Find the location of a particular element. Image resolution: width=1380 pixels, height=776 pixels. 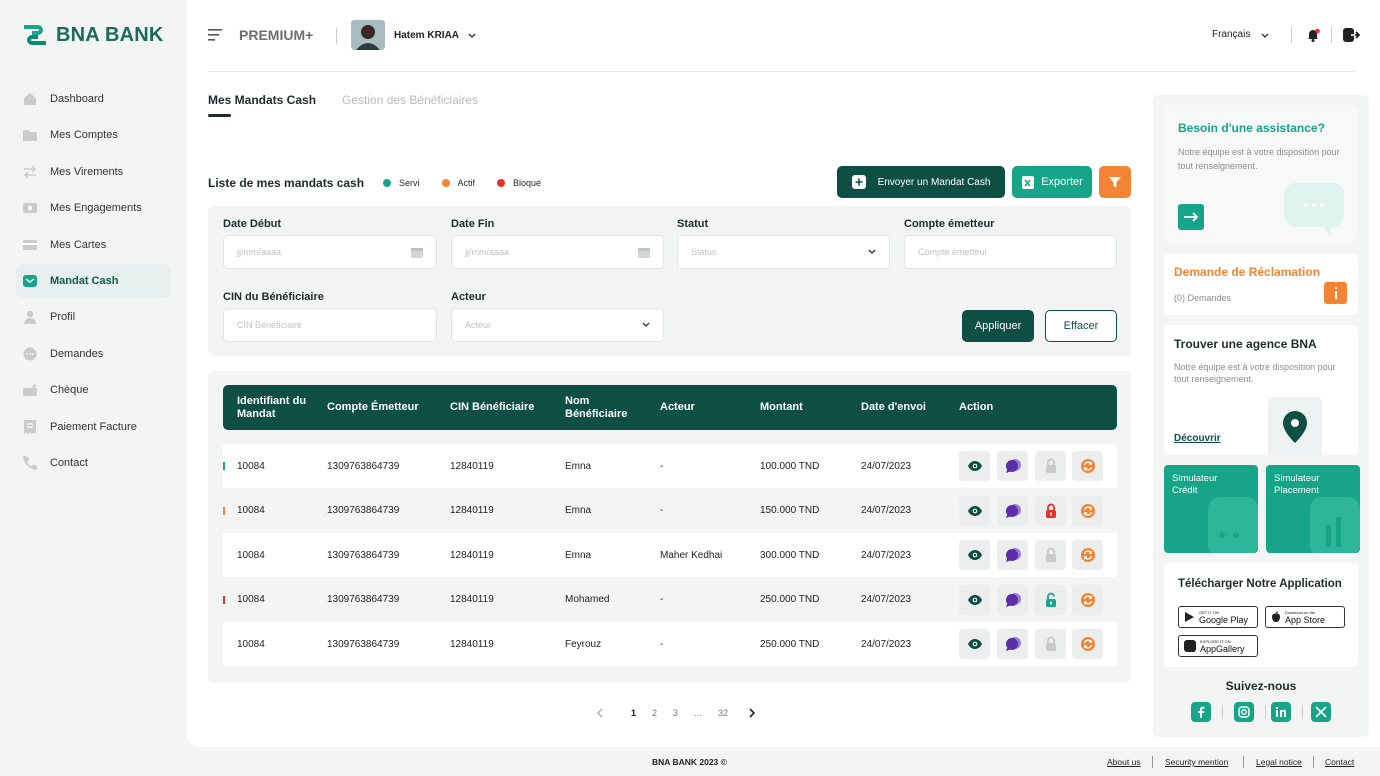

linkedin-icon is located at coordinates (1281, 712).